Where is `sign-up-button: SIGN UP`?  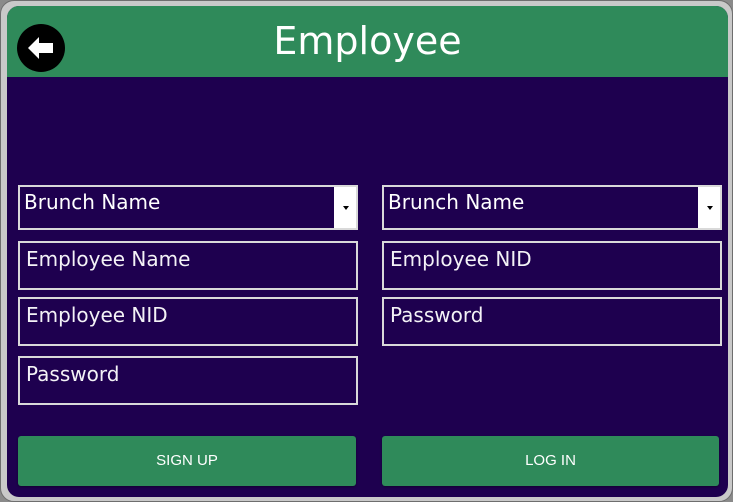
sign-up-button: SIGN UP is located at coordinates (187, 461).